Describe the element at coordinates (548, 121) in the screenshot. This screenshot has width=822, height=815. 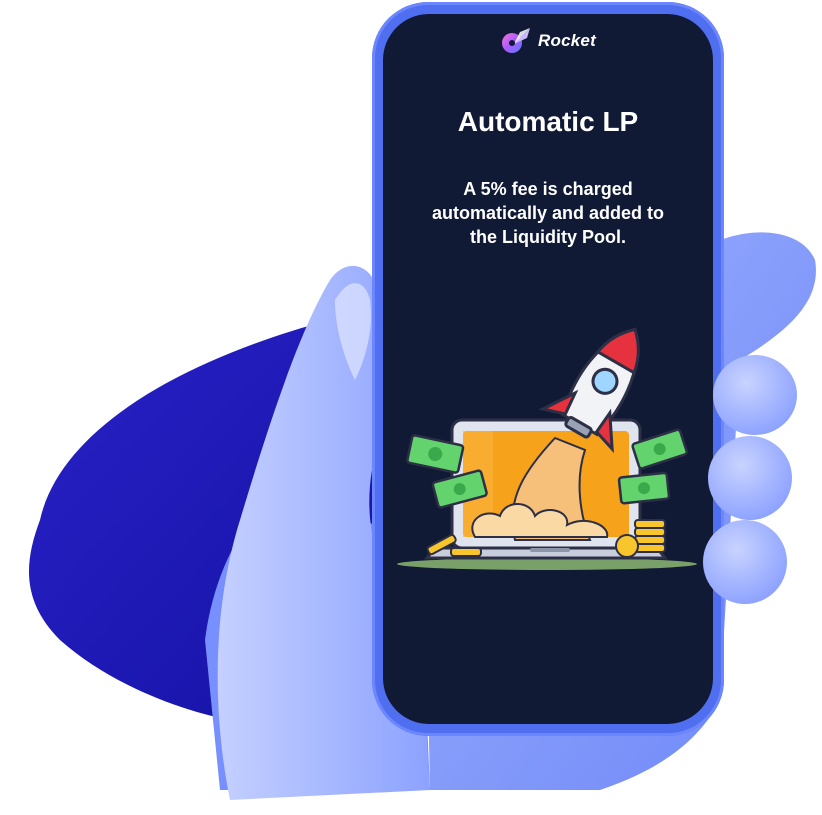
I see `slide-title: Automatic LP` at that location.